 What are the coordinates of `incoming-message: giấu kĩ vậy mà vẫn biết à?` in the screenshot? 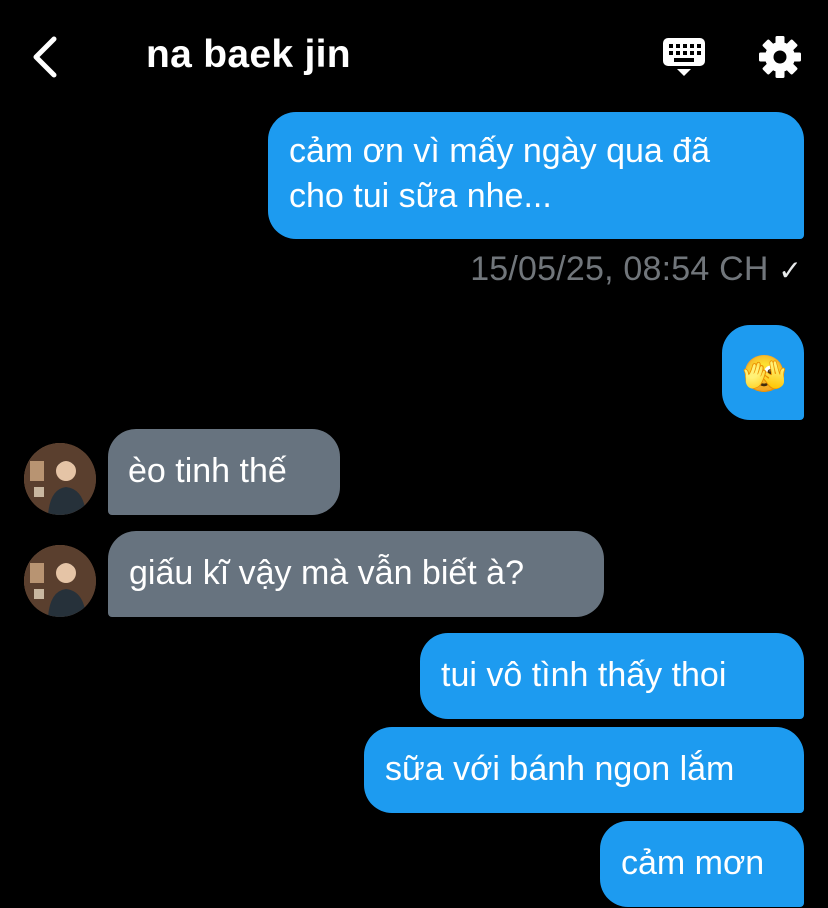 It's located at (356, 574).